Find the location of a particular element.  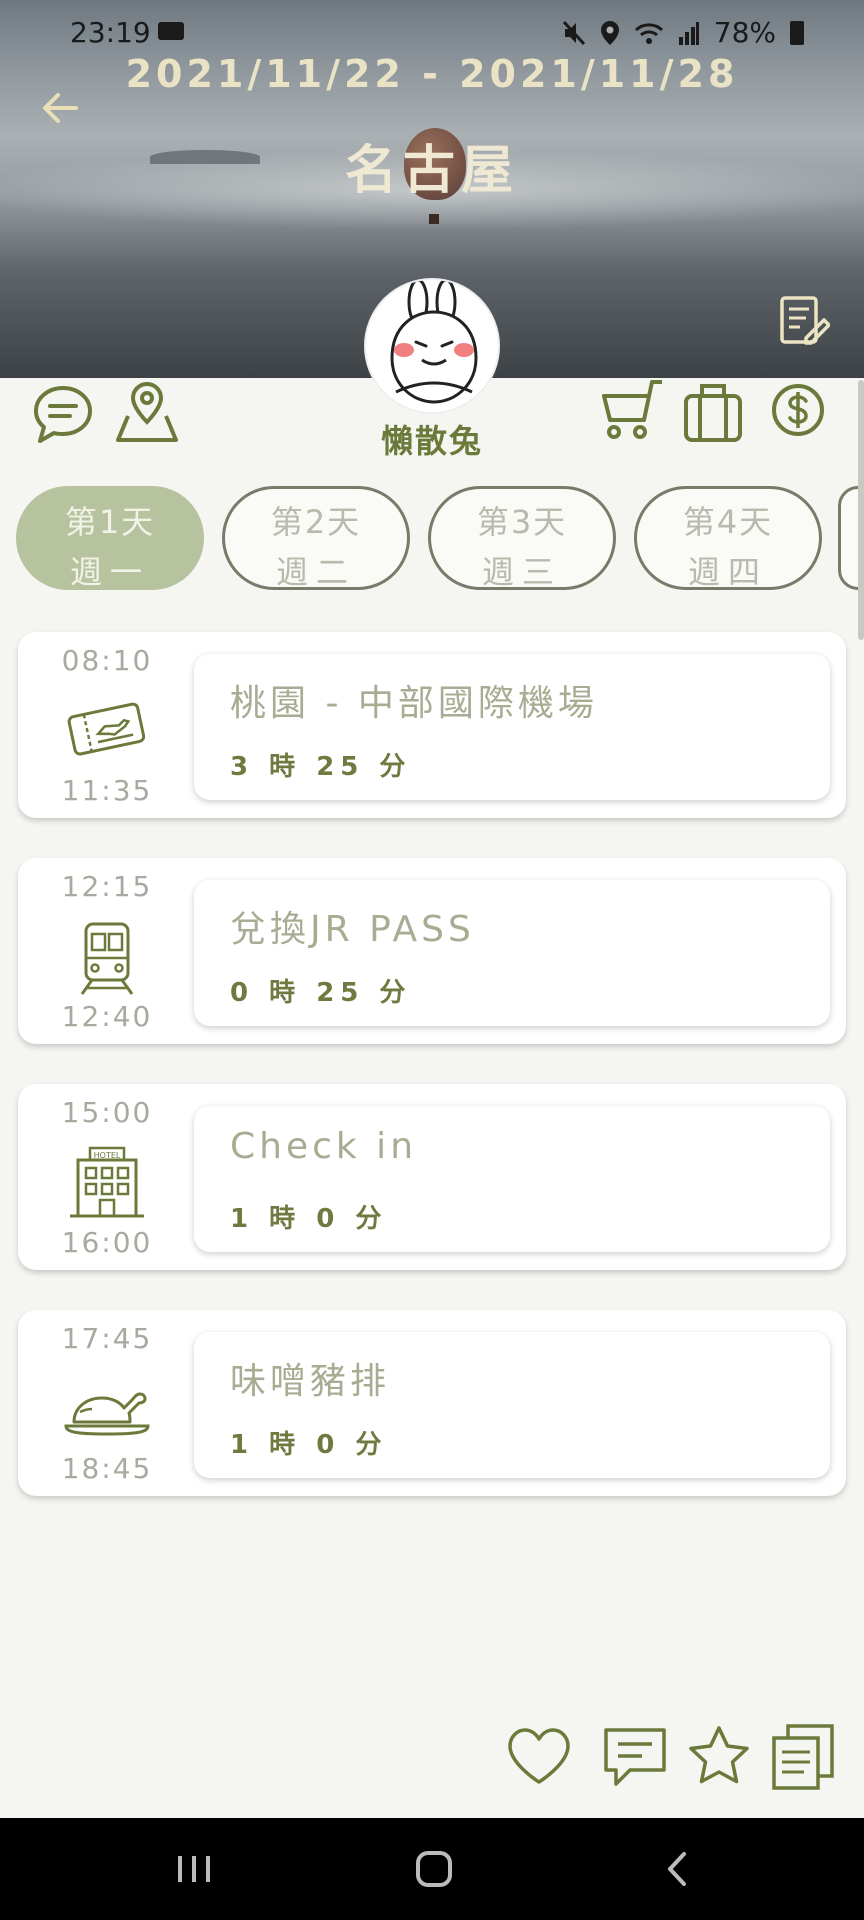

signal-icon is located at coordinates (688, 33).